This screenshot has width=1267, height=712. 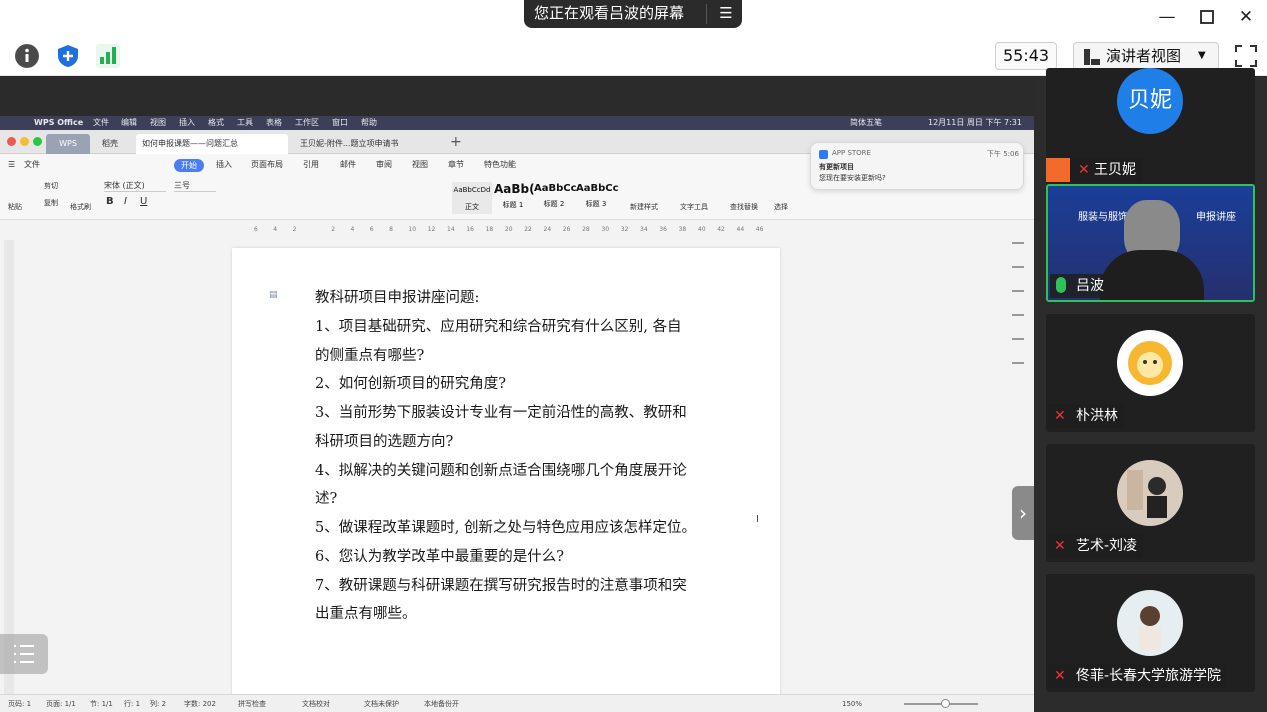 I want to click on hamburger-icon: ☰, so click(x=11, y=165).